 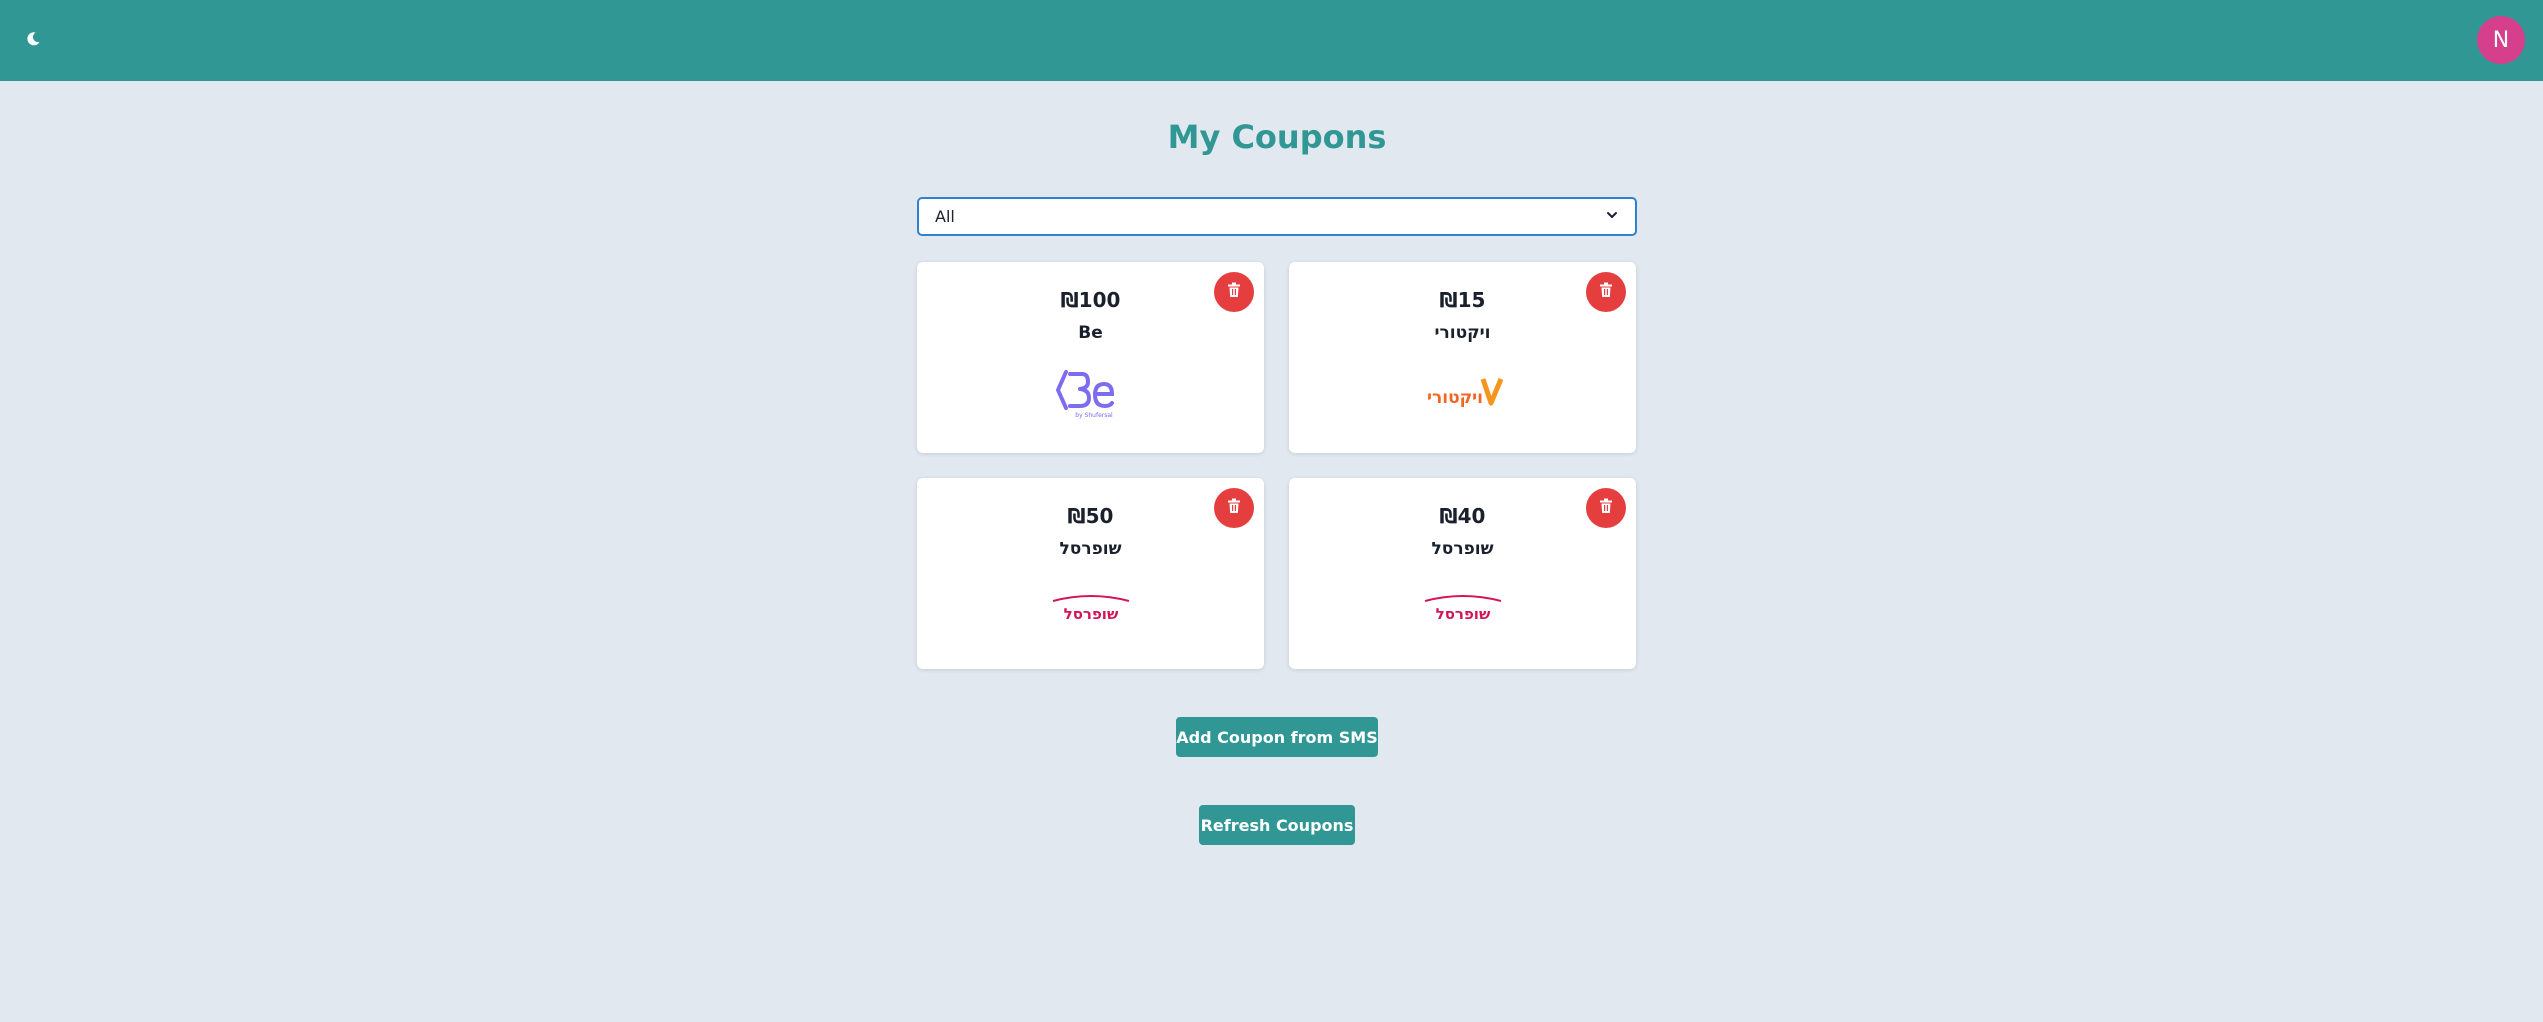 I want to click on coupon-card: ₪50 שופרסל שופרסל, so click(x=1090, y=573).